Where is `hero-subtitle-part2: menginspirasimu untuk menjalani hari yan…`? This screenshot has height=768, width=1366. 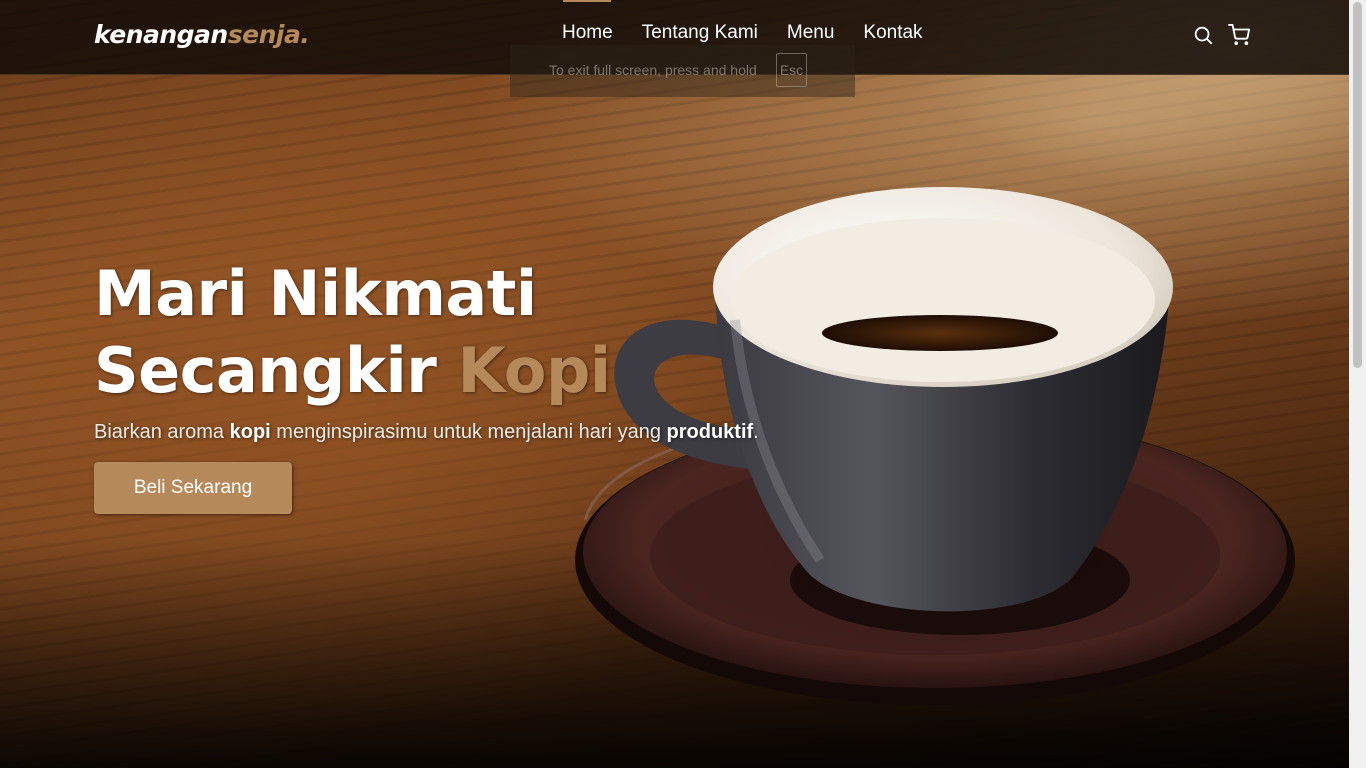
hero-subtitle-part2: menginspirasimu untuk menjalani hari yan… is located at coordinates (468, 432).